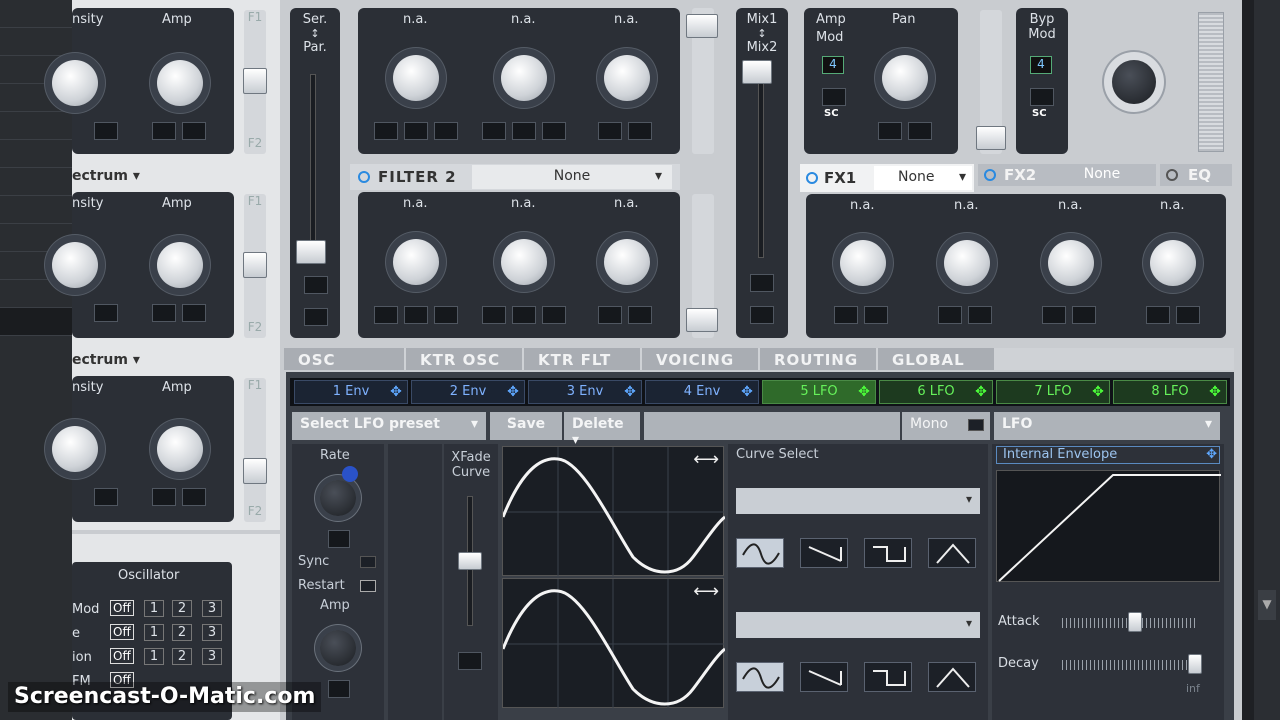 The image size is (1280, 720). I want to click on amp-slider, so click(991, 82).